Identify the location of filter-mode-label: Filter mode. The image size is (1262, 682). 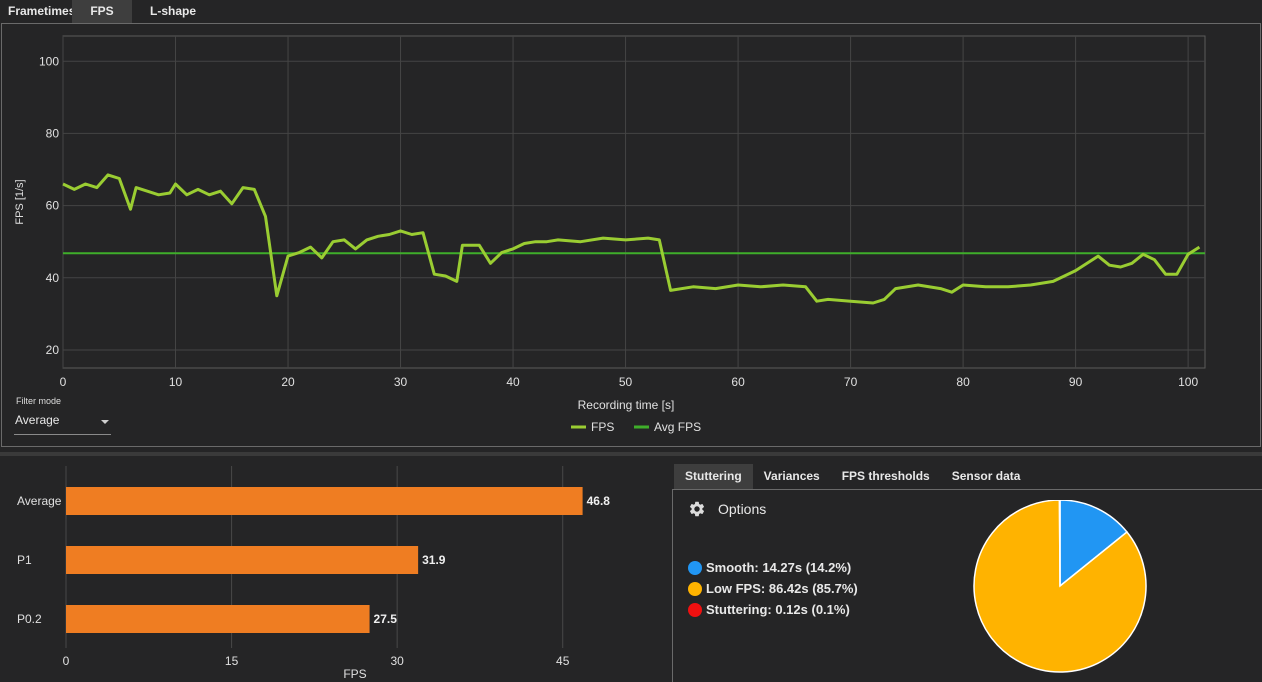
(39, 401).